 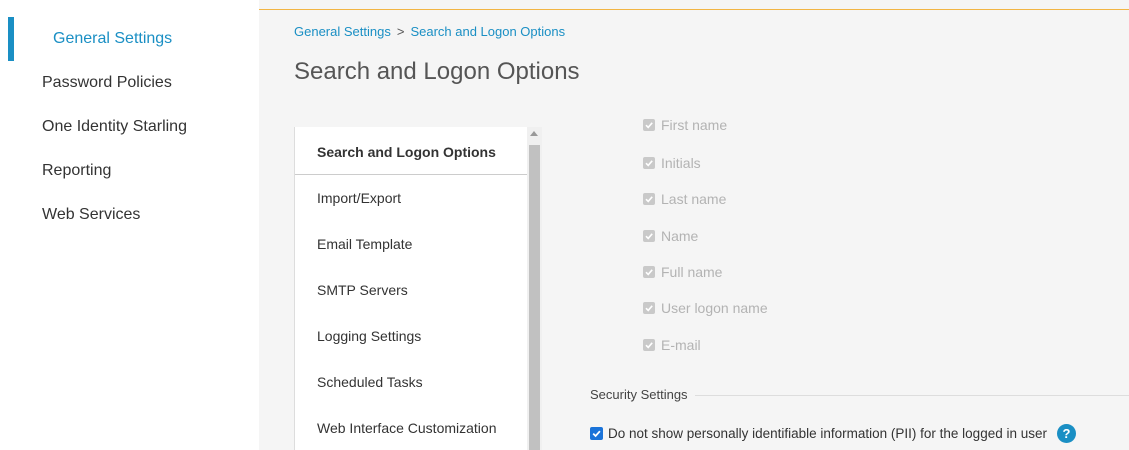 I want to click on field-row-full-name: Full name, so click(x=682, y=272).